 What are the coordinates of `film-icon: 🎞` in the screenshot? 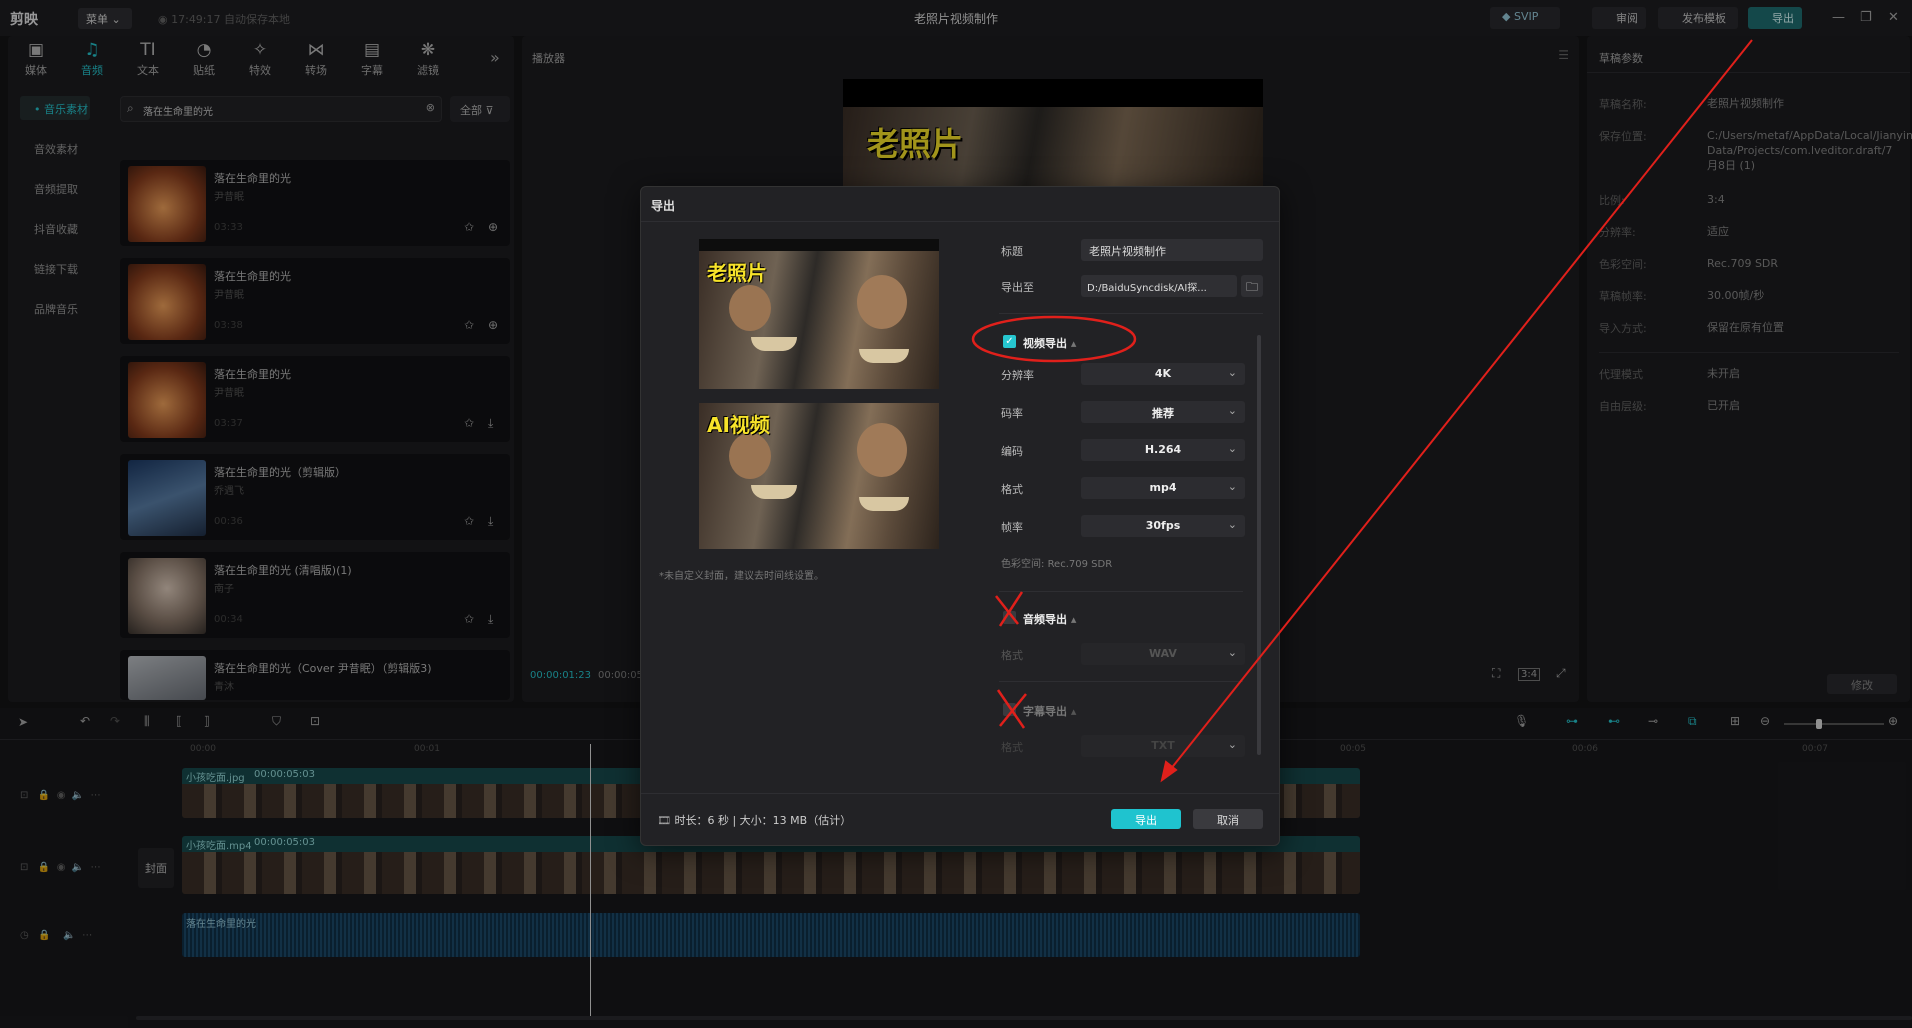 It's located at (664, 820).